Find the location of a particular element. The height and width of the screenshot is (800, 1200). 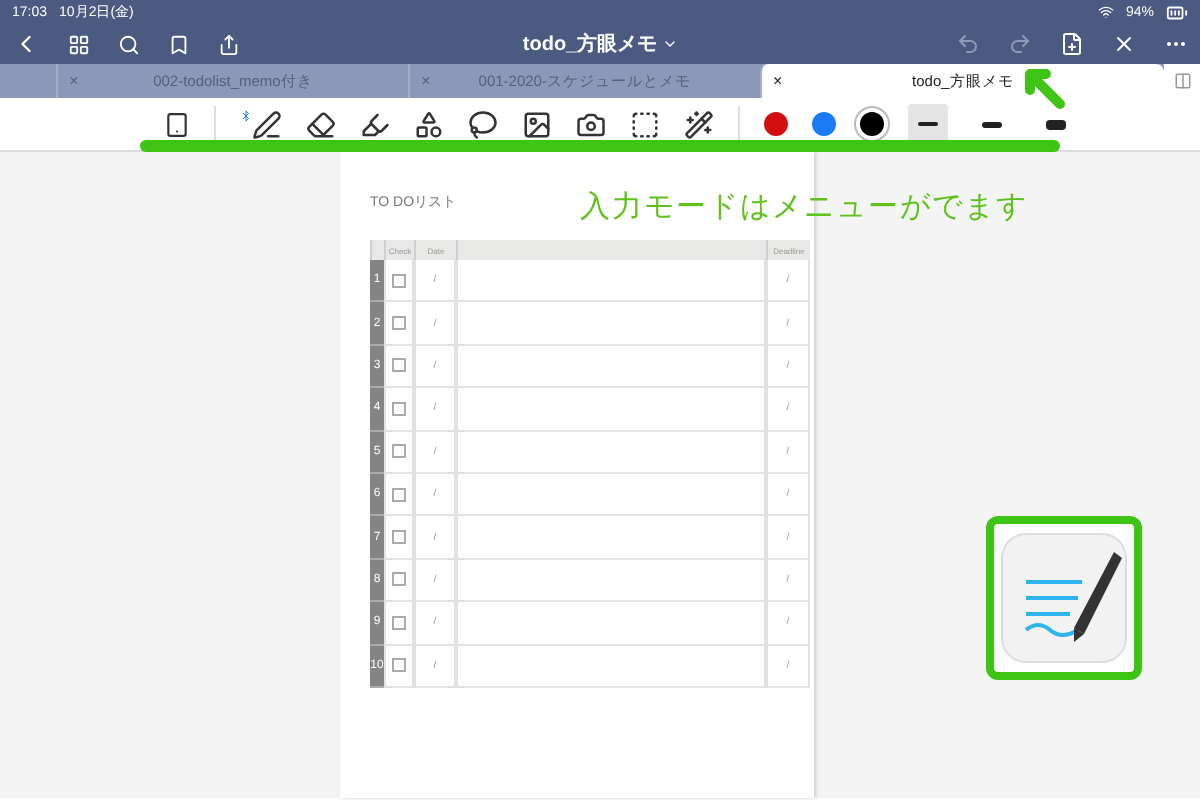

grid-button is located at coordinates (79, 44).